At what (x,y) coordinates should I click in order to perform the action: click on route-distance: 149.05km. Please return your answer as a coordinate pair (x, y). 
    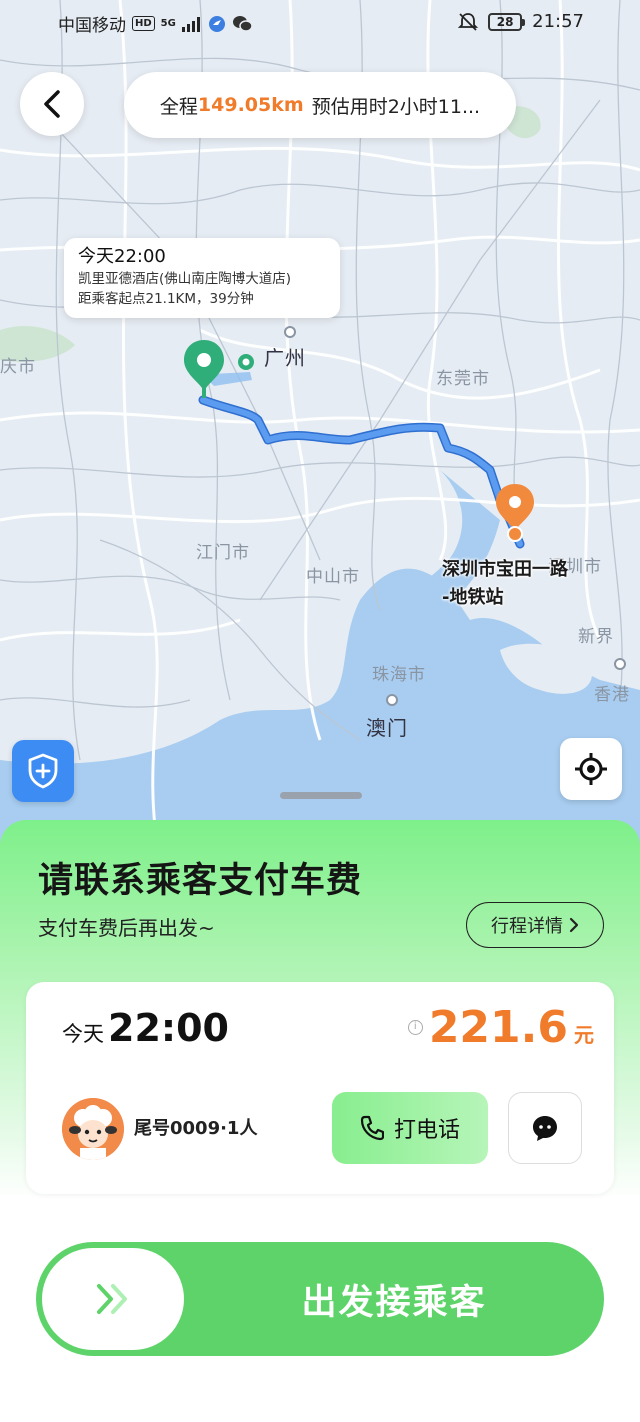
    Looking at the image, I should click on (250, 105).